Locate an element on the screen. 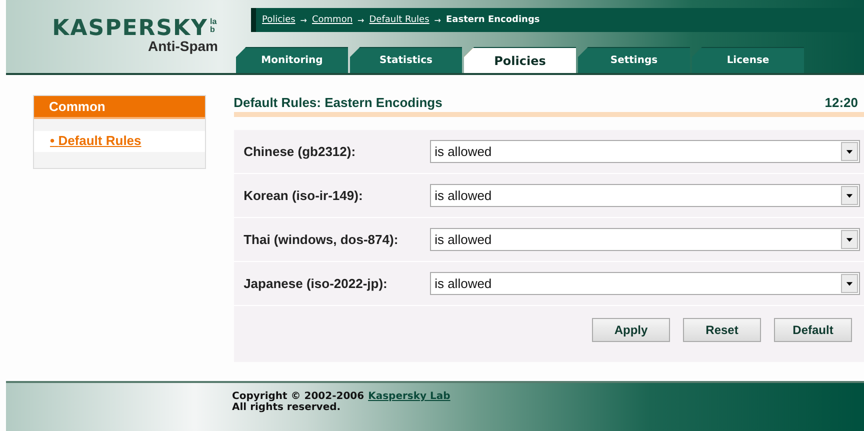  logo-wordmark: KASPERSKY is located at coordinates (130, 29).